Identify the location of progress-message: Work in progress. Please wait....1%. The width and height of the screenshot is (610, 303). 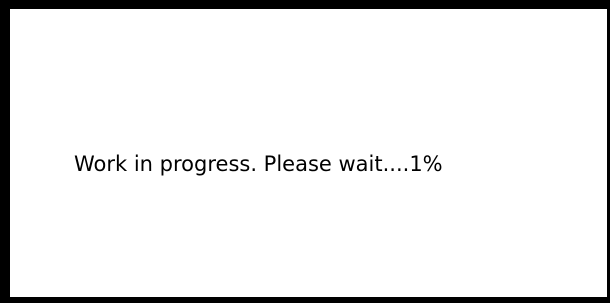
(258, 164).